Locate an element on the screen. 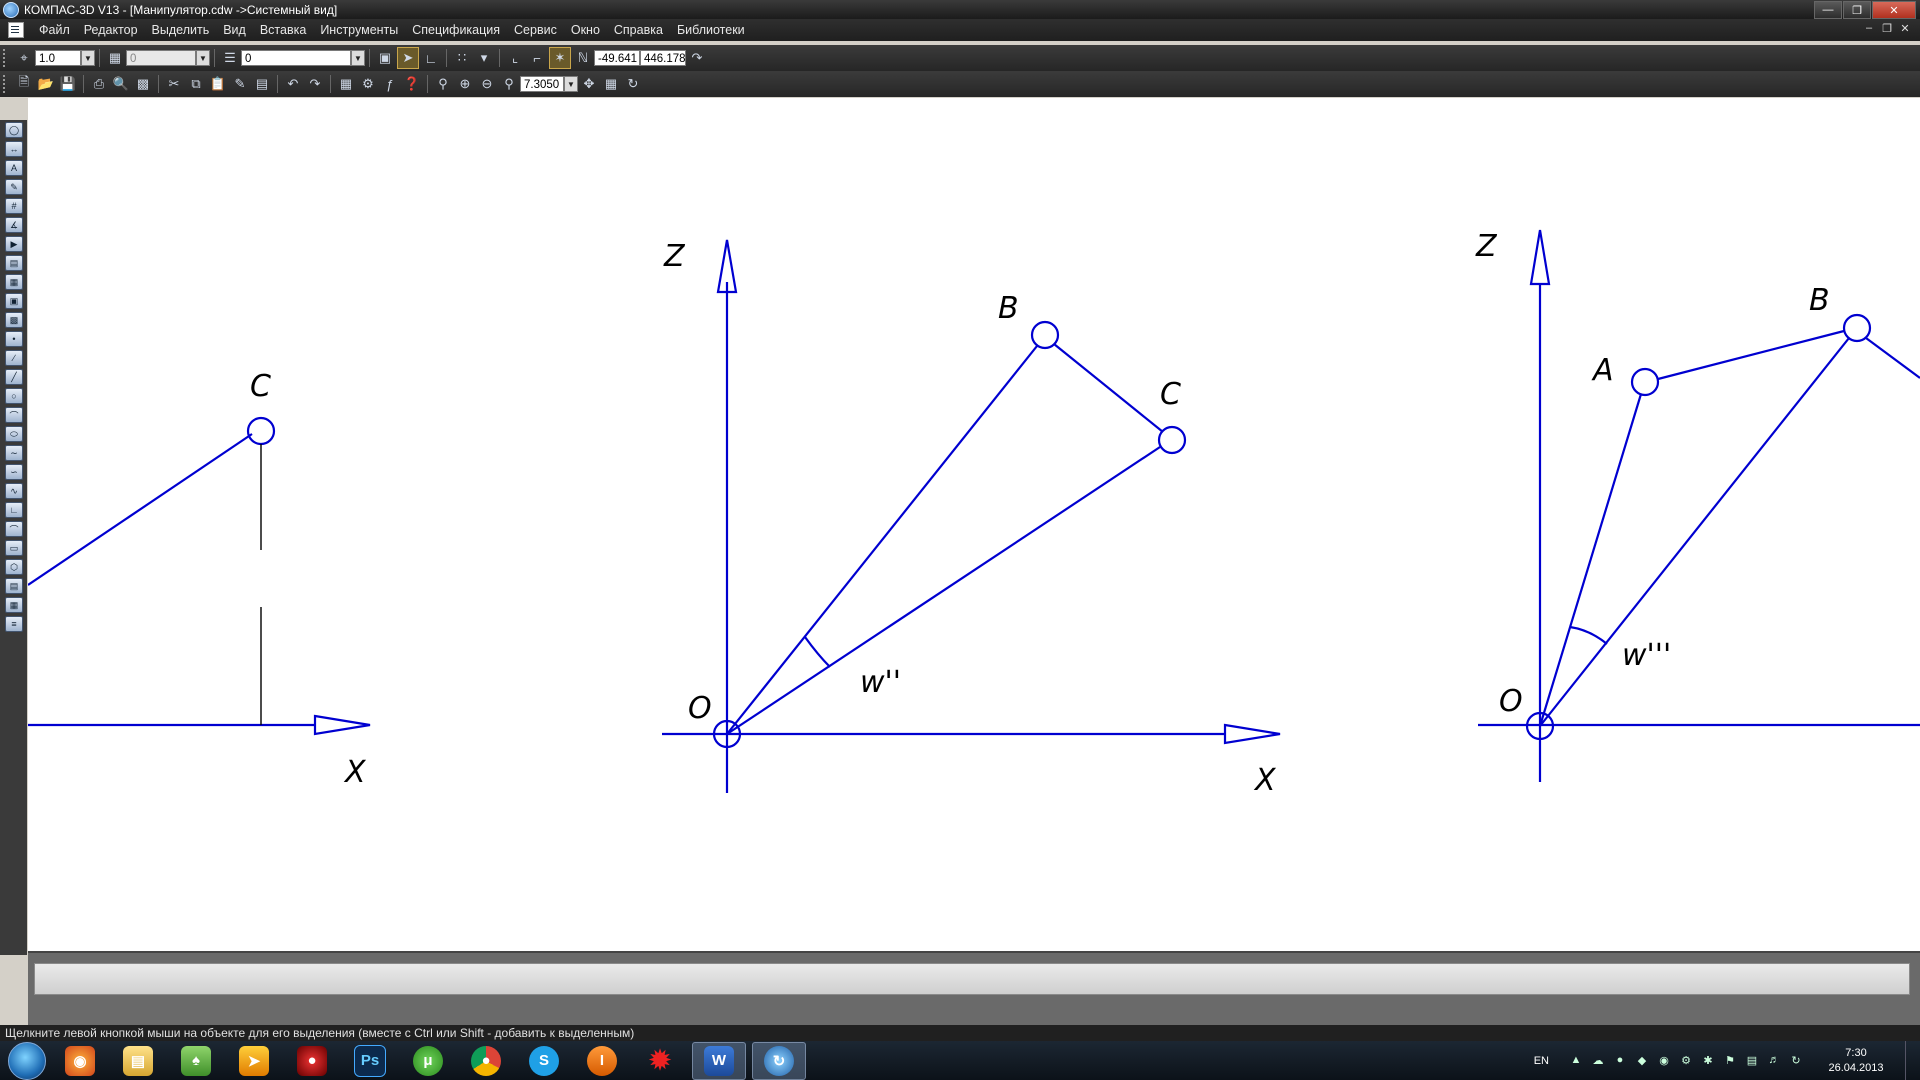  close-icon: ✕ is located at coordinates (1894, 10).